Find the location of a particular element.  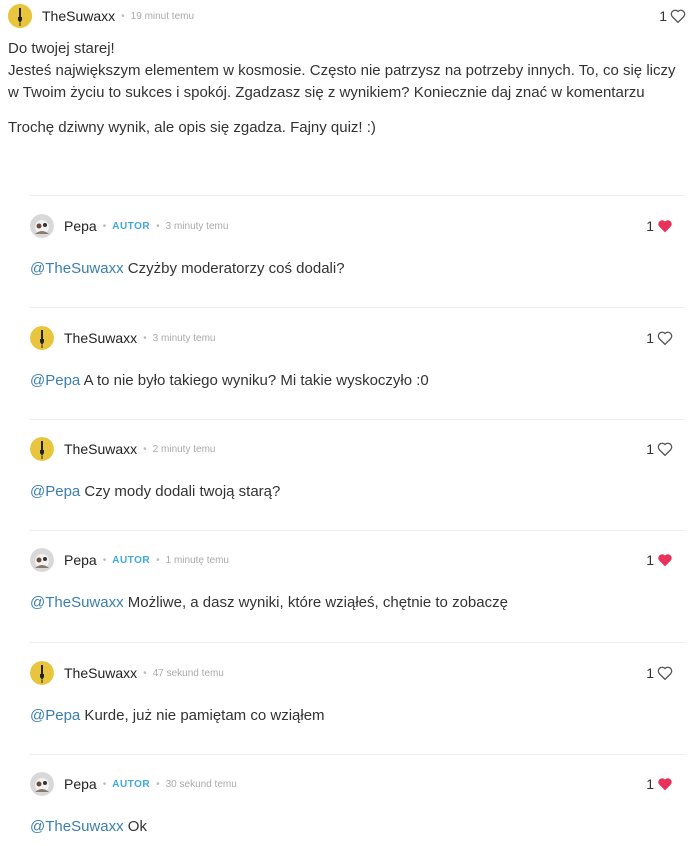

reply-body: @Pepa Czy mody dodali twoją starą? is located at coordinates (357, 492).